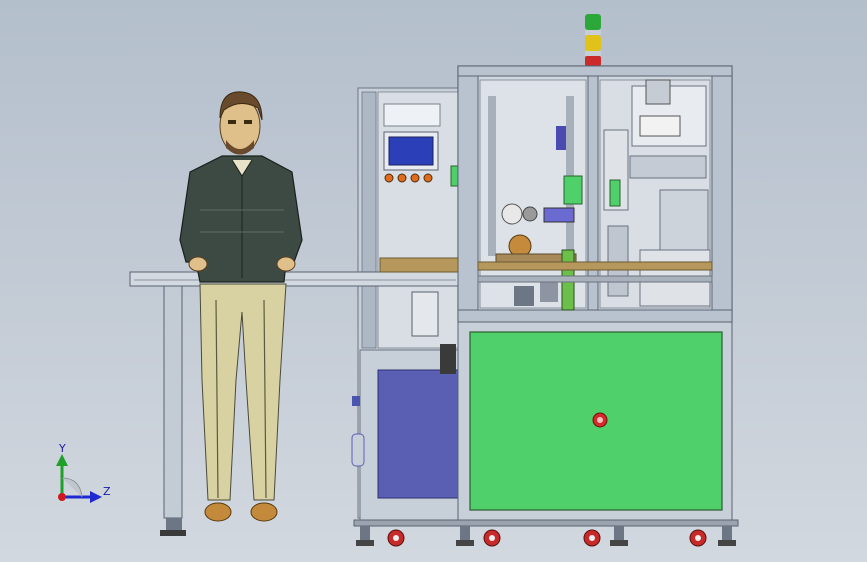 The width and height of the screenshot is (867, 562). Describe the element at coordinates (408, 304) in the screenshot. I see `left-cabinet` at that location.